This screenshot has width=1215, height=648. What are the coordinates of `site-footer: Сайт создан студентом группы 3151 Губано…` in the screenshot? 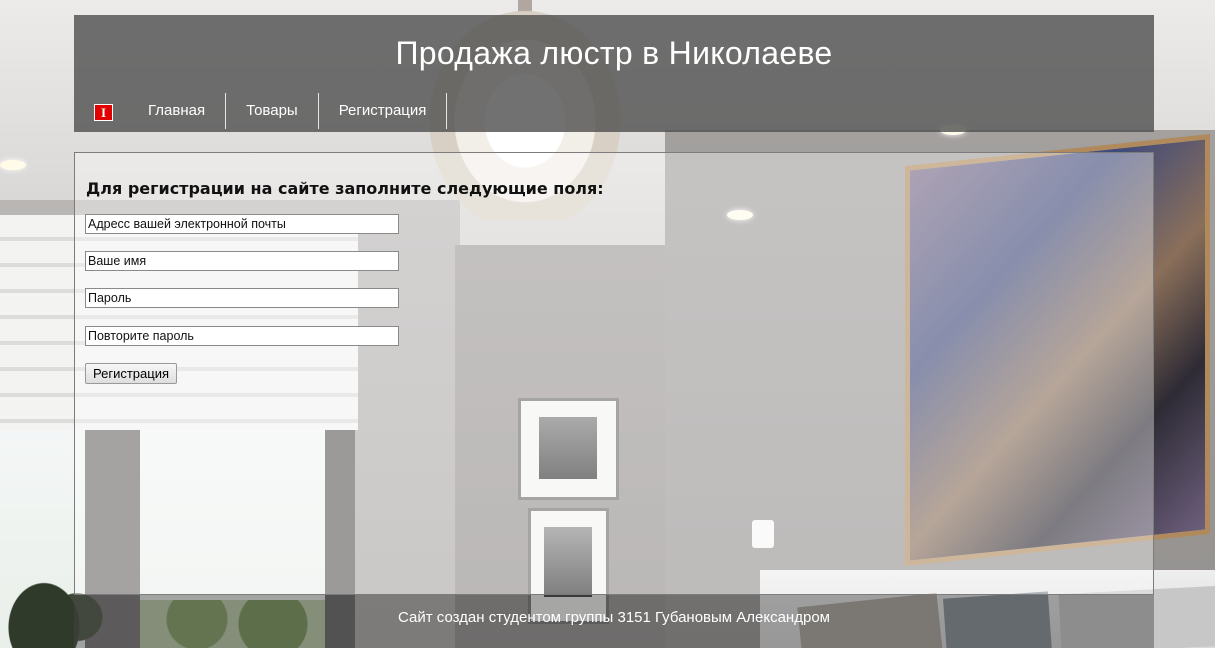 It's located at (614, 621).